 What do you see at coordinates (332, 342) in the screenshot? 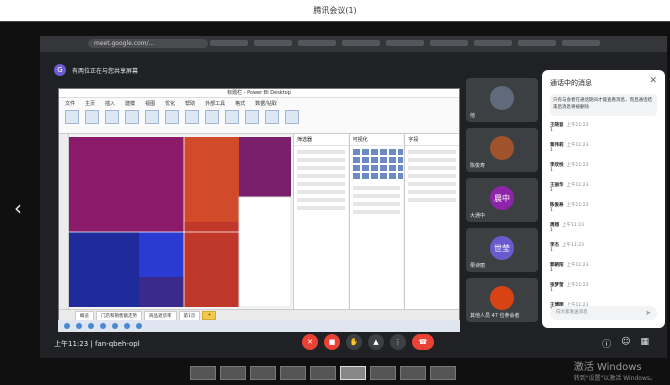
I see `camera-off-icon: ■` at bounding box center [332, 342].